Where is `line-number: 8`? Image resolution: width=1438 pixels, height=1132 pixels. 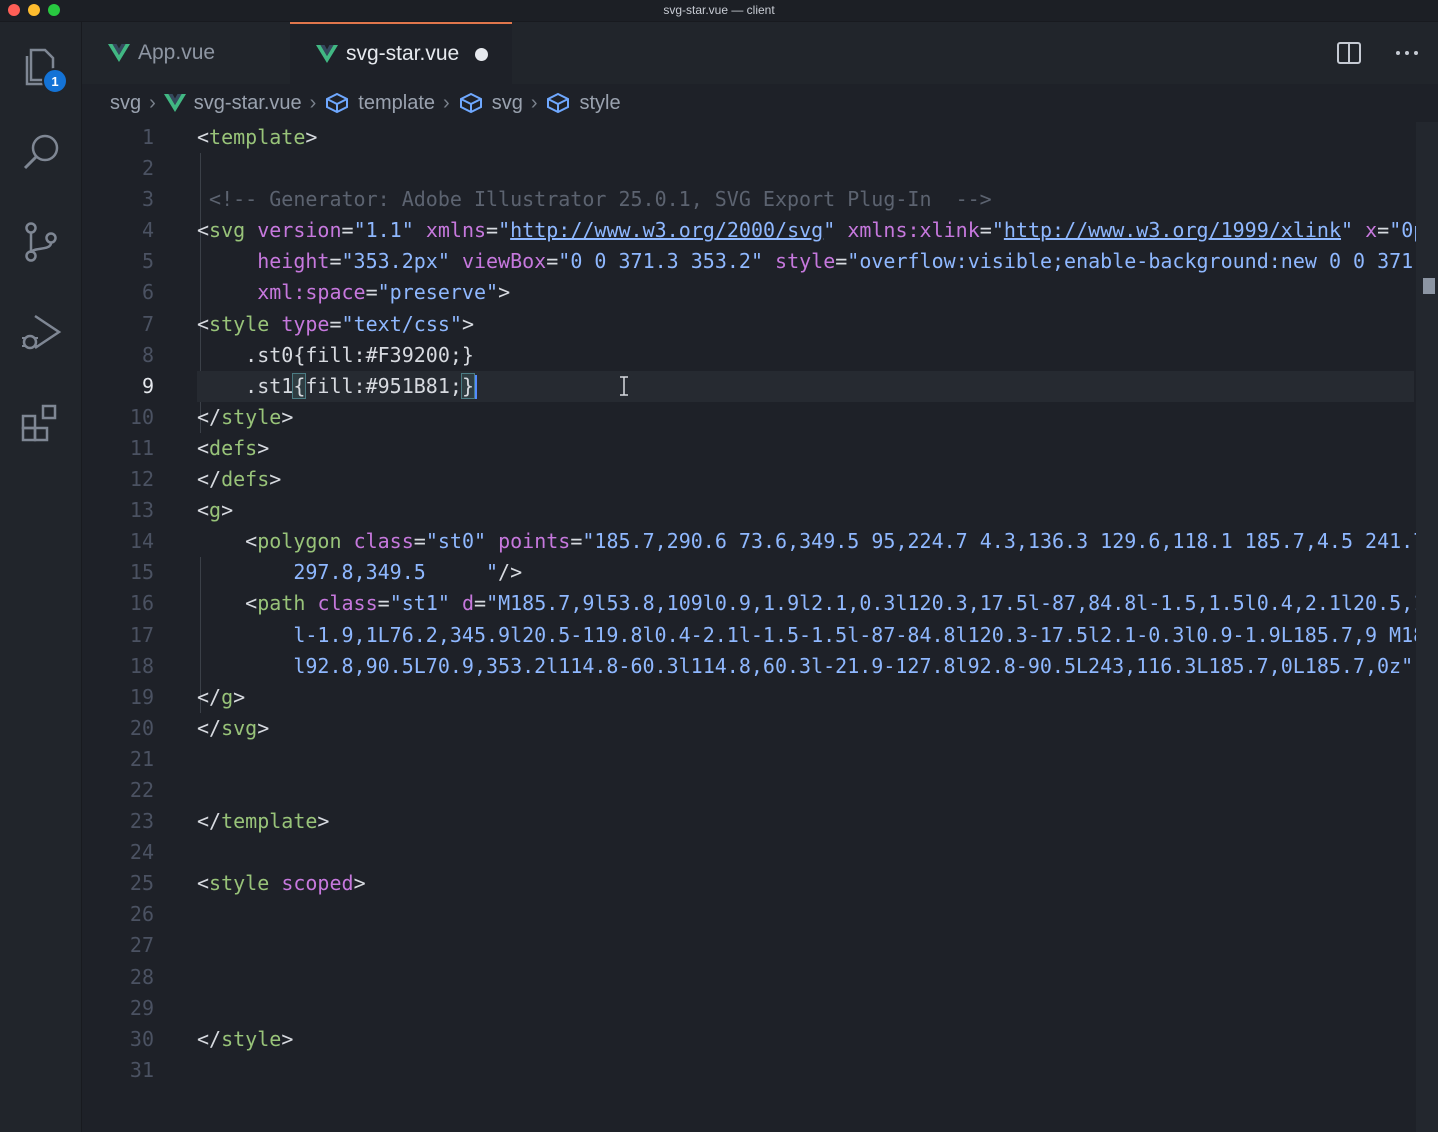
line-number: 8 is located at coordinates (125, 355).